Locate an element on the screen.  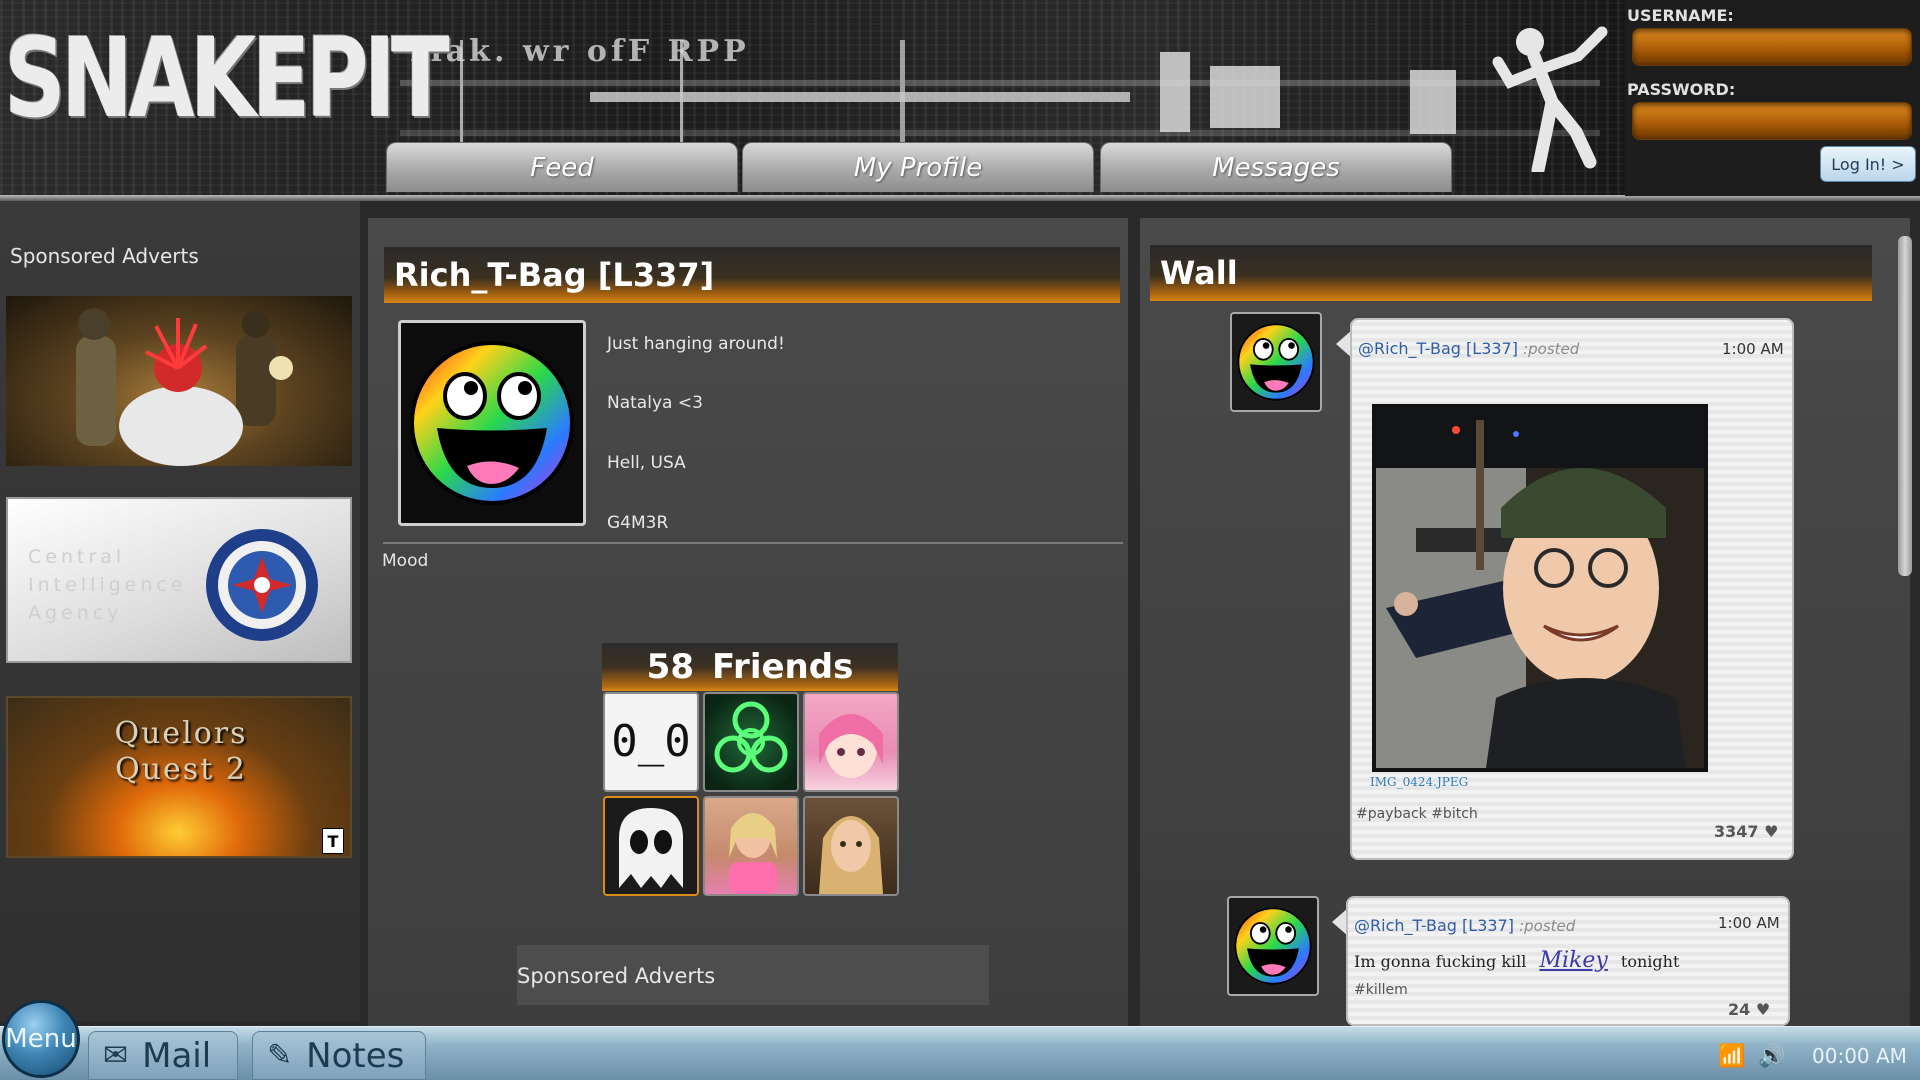
post-like-count: 24 ♥ is located at coordinates (1749, 1009).